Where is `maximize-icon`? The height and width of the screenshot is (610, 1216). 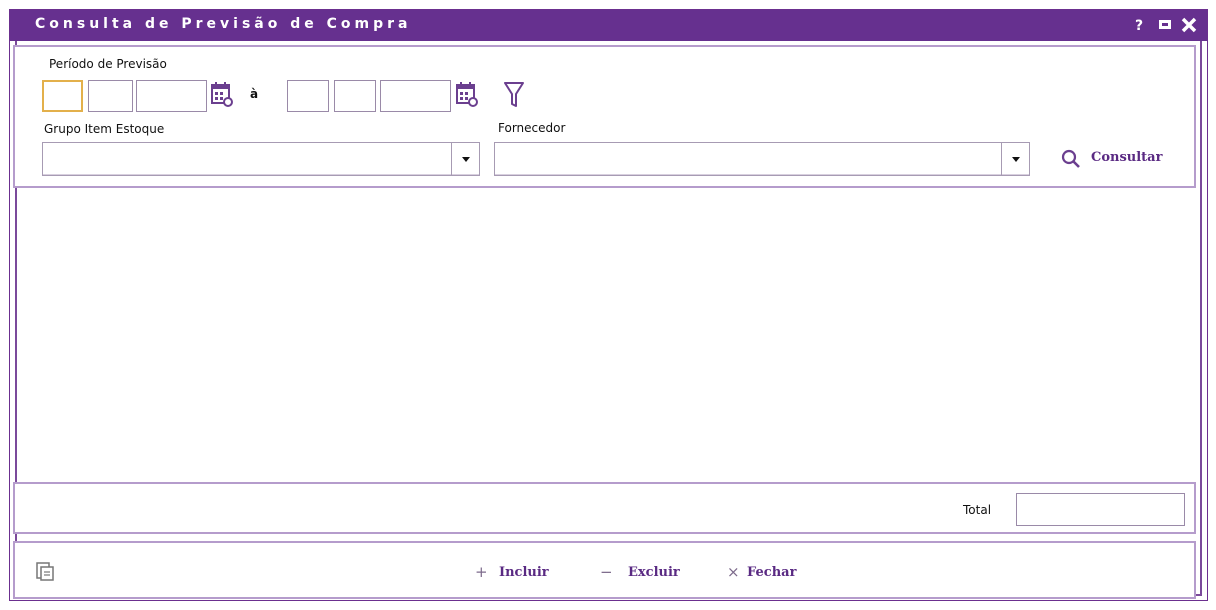
maximize-icon is located at coordinates (1165, 24).